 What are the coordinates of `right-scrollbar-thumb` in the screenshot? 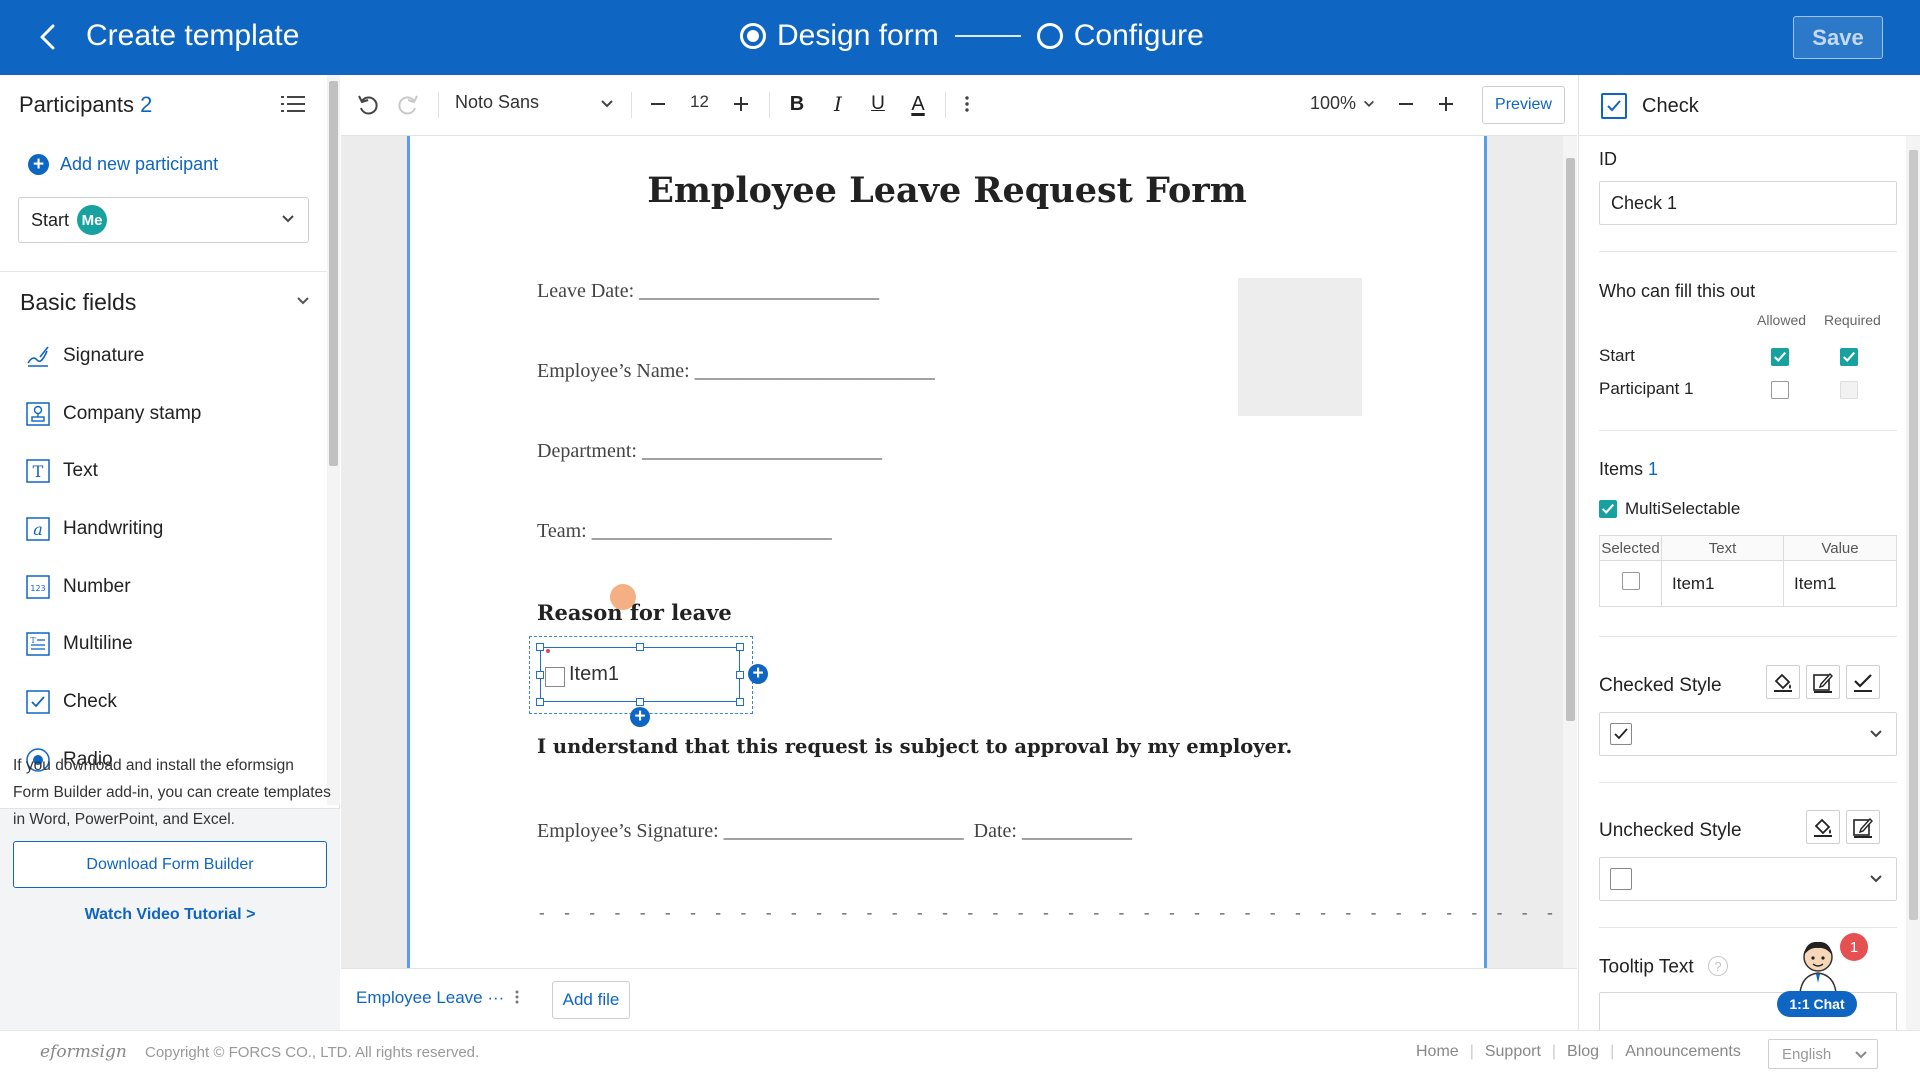 It's located at (1913, 535).